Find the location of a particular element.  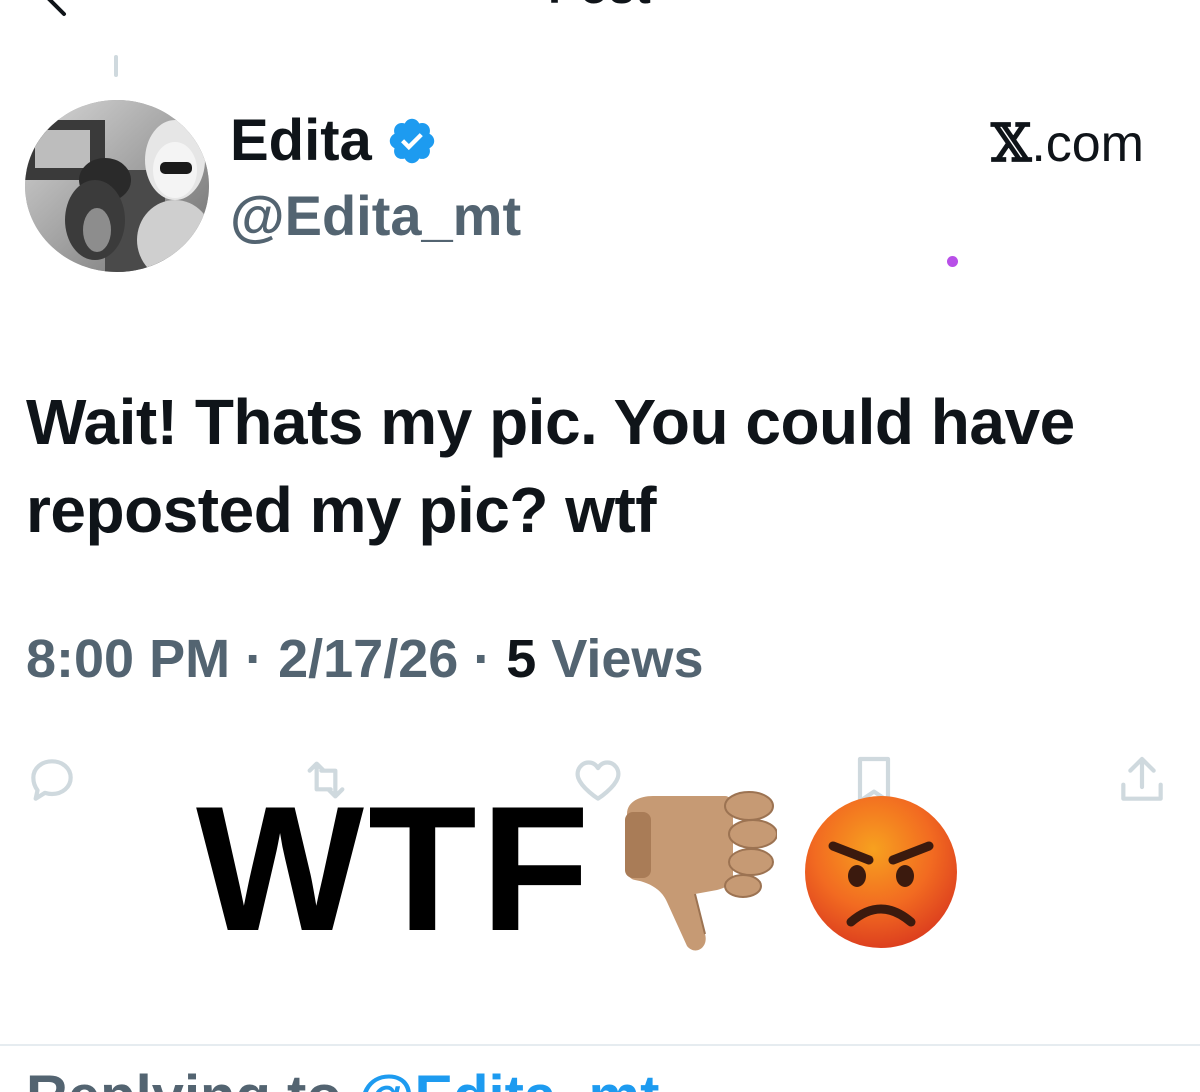

views-label: Views is located at coordinates (627, 659).